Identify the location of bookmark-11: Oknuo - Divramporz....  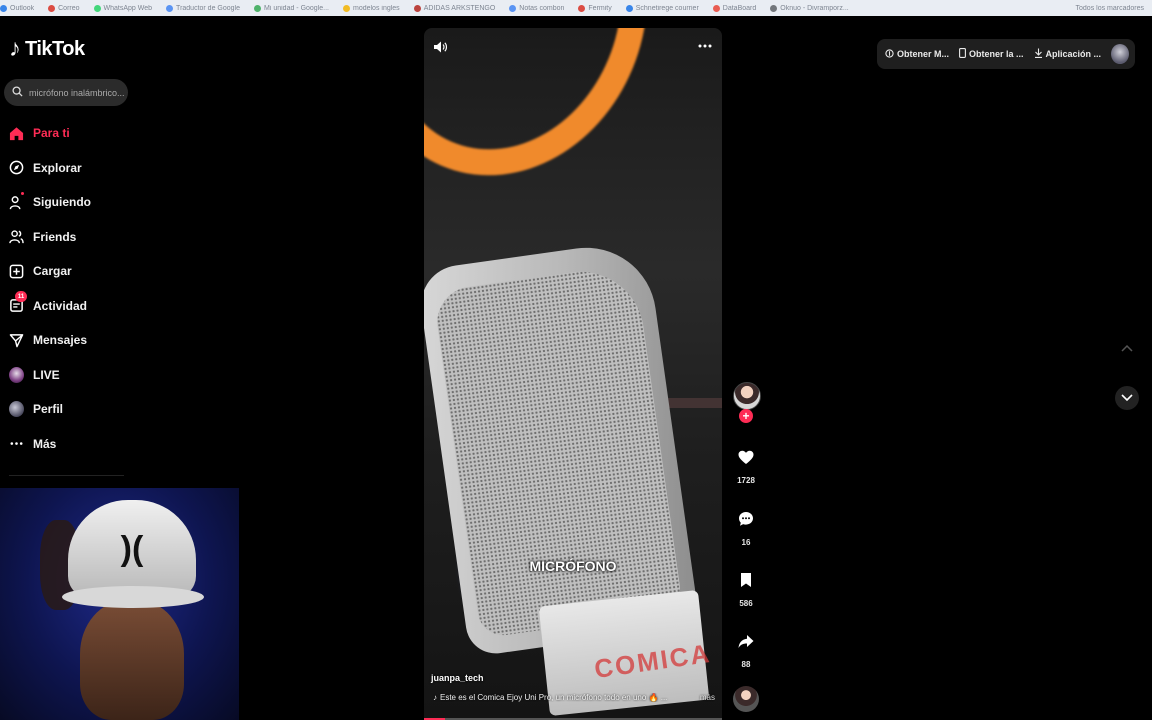
(809, 8).